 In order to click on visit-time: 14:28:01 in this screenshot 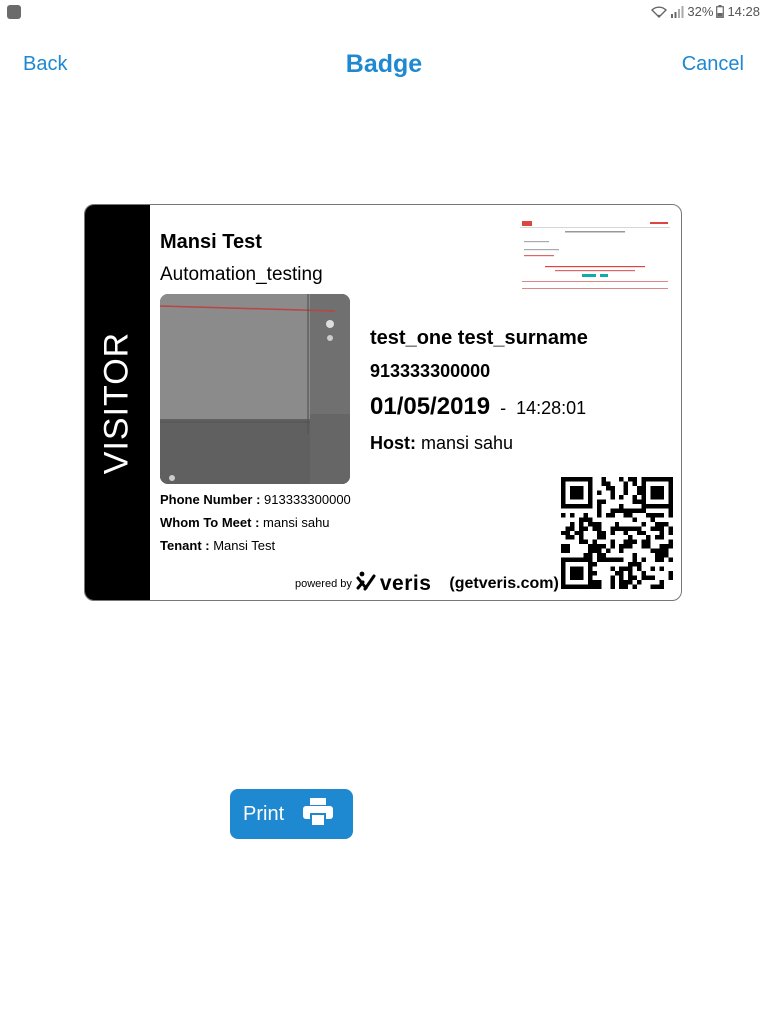, I will do `click(551, 408)`.